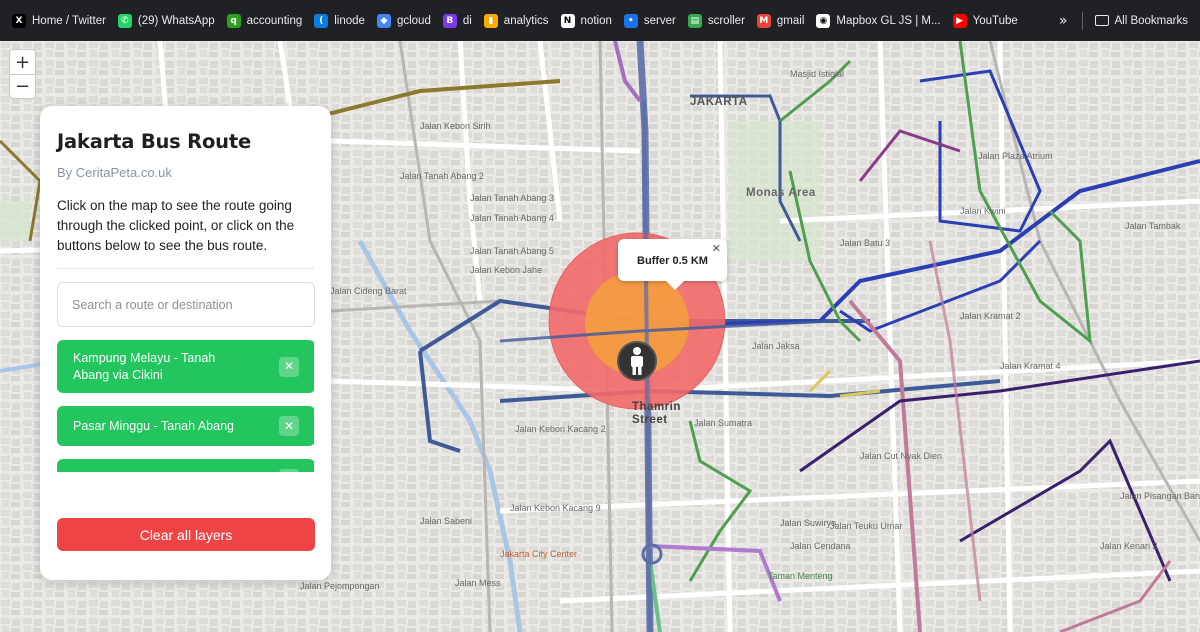 This screenshot has height=632, width=1200. What do you see at coordinates (1129, 546) in the screenshot?
I see `map-label-street: Jalan Kenari 2` at bounding box center [1129, 546].